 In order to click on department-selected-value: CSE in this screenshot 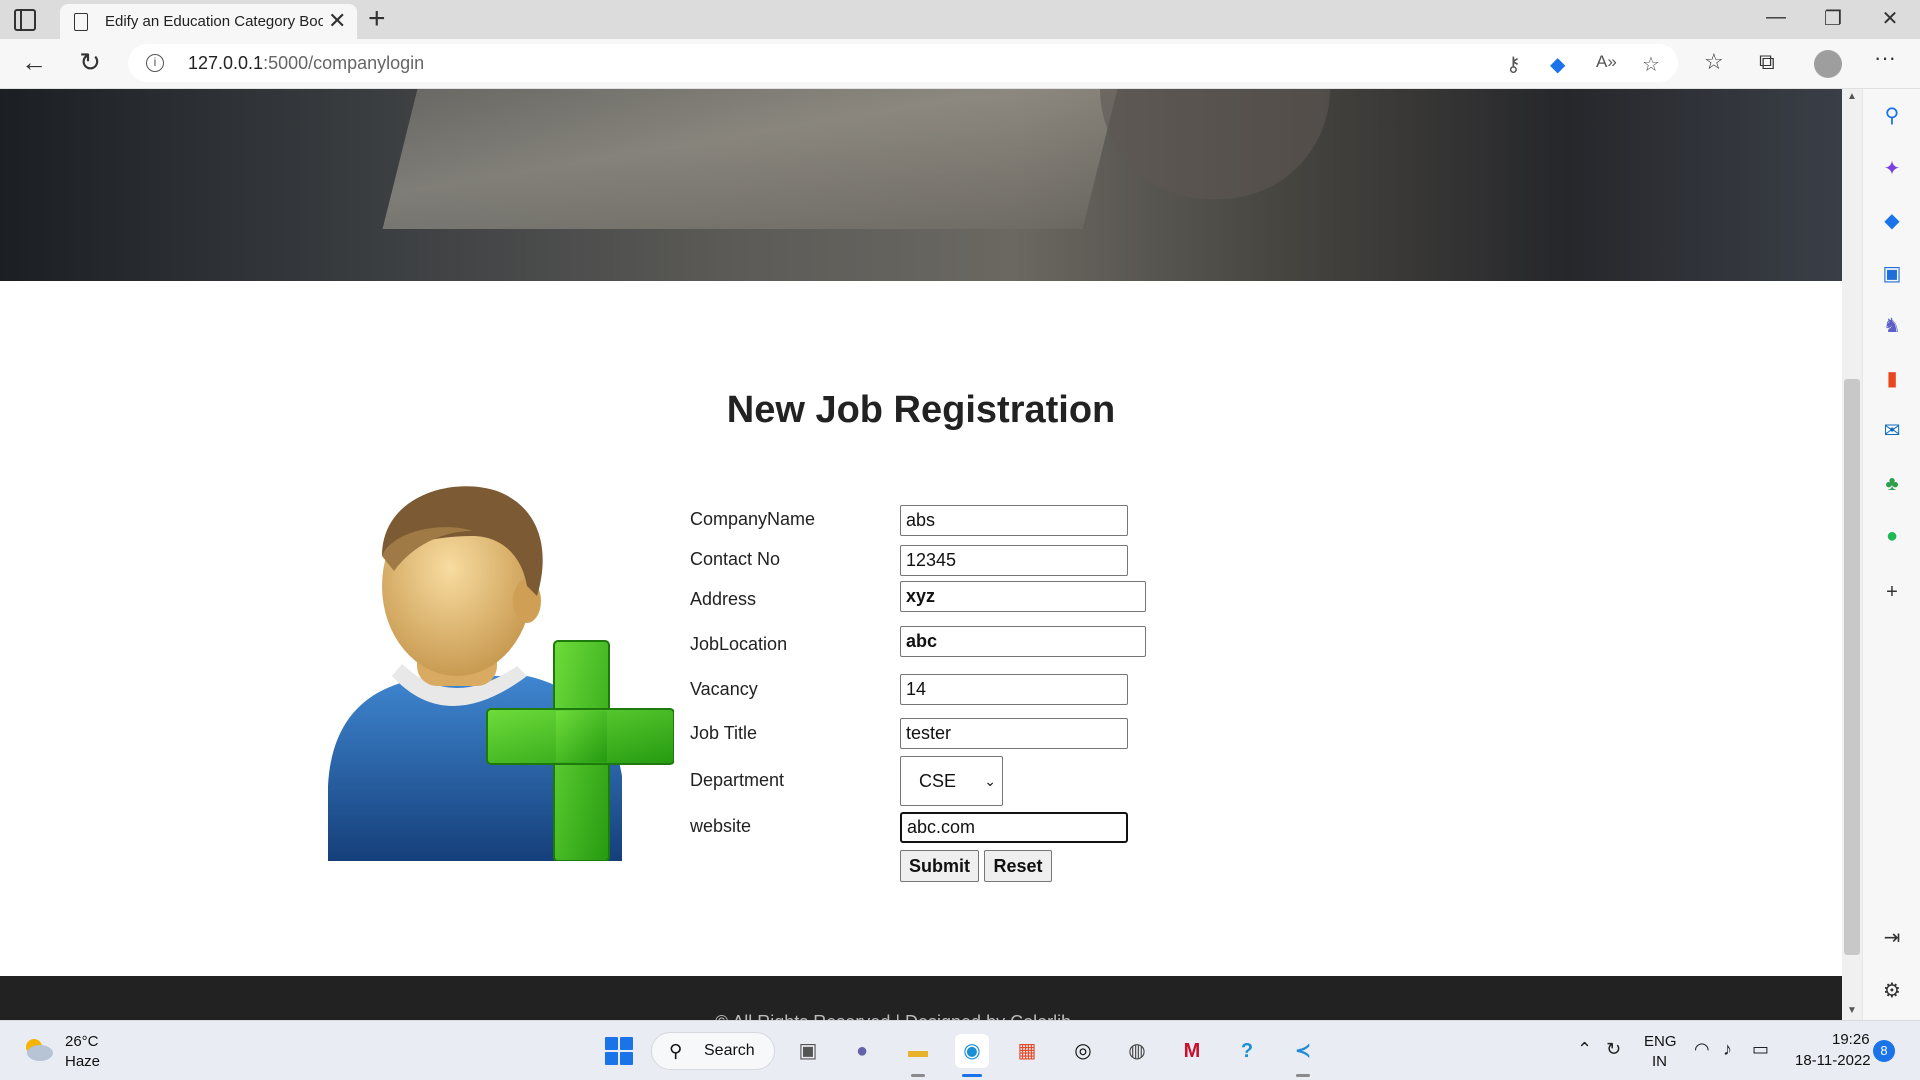, I will do `click(938, 781)`.